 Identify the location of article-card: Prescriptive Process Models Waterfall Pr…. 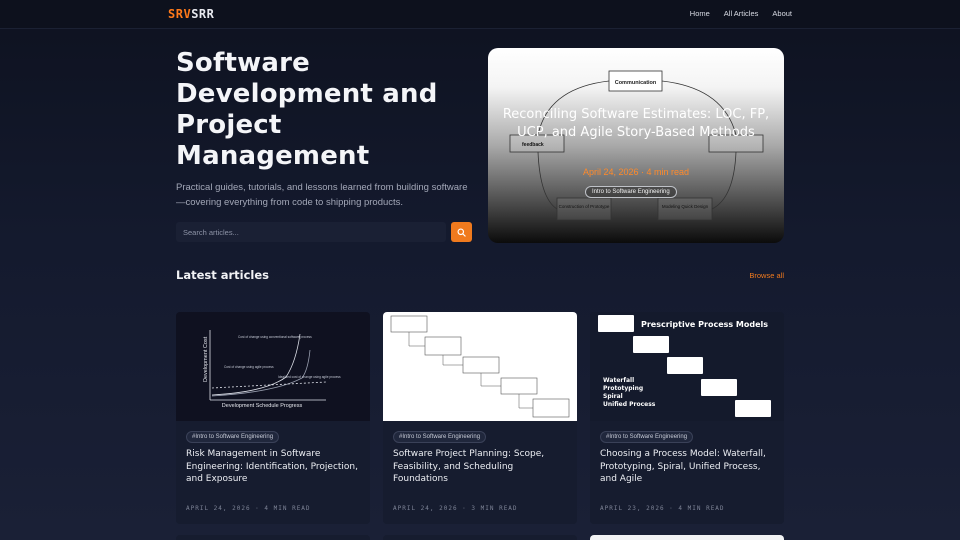
(687, 418).